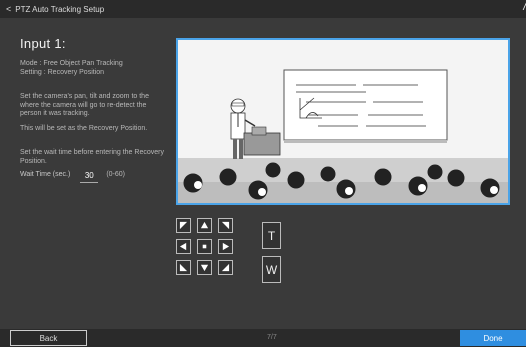  What do you see at coordinates (493, 338) in the screenshot?
I see `done-button: Done` at bounding box center [493, 338].